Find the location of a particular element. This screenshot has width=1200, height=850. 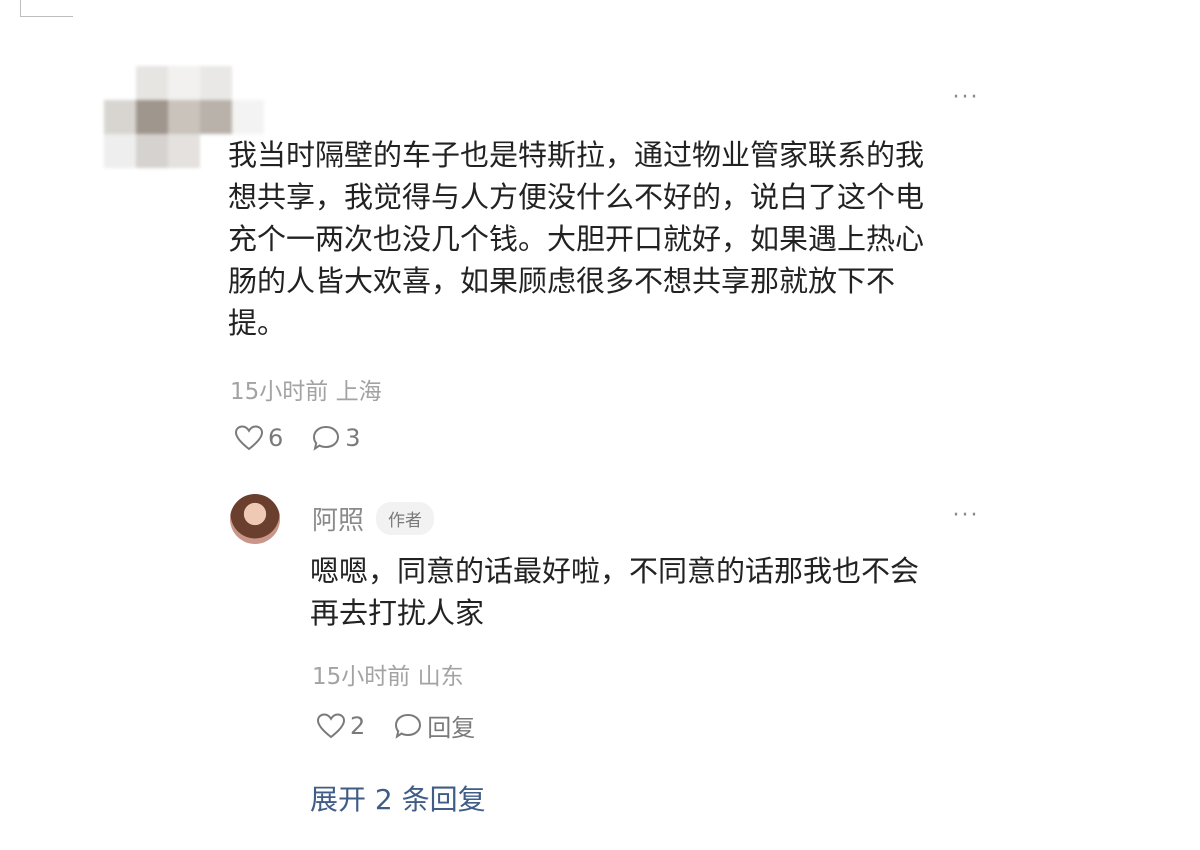

reply-count: 3 is located at coordinates (353, 438).